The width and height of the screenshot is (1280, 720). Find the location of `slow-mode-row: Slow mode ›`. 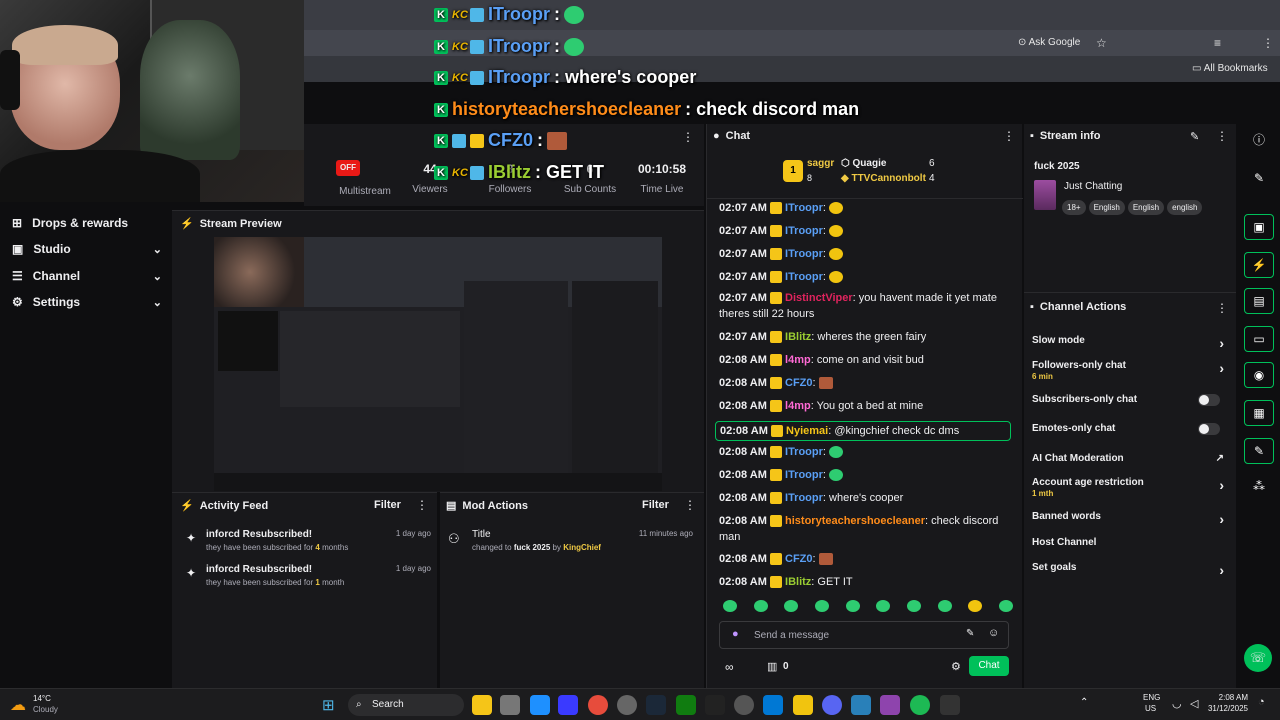

slow-mode-row: Slow mode › is located at coordinates (1130, 343).